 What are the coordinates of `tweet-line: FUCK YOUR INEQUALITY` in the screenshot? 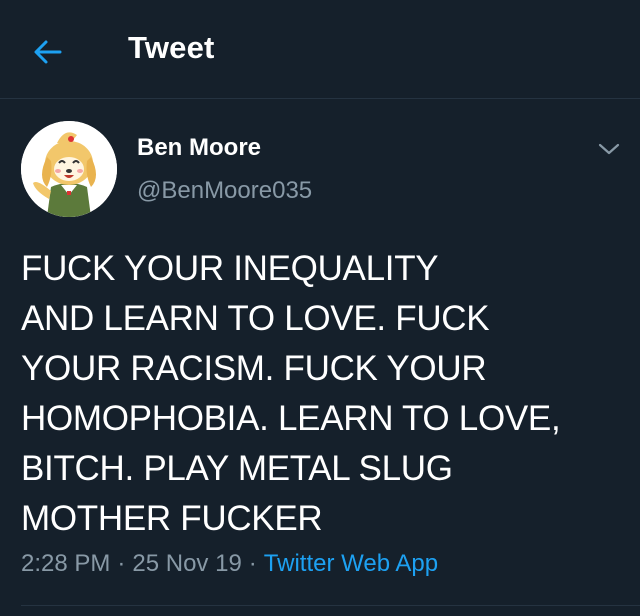 It's located at (230, 268).